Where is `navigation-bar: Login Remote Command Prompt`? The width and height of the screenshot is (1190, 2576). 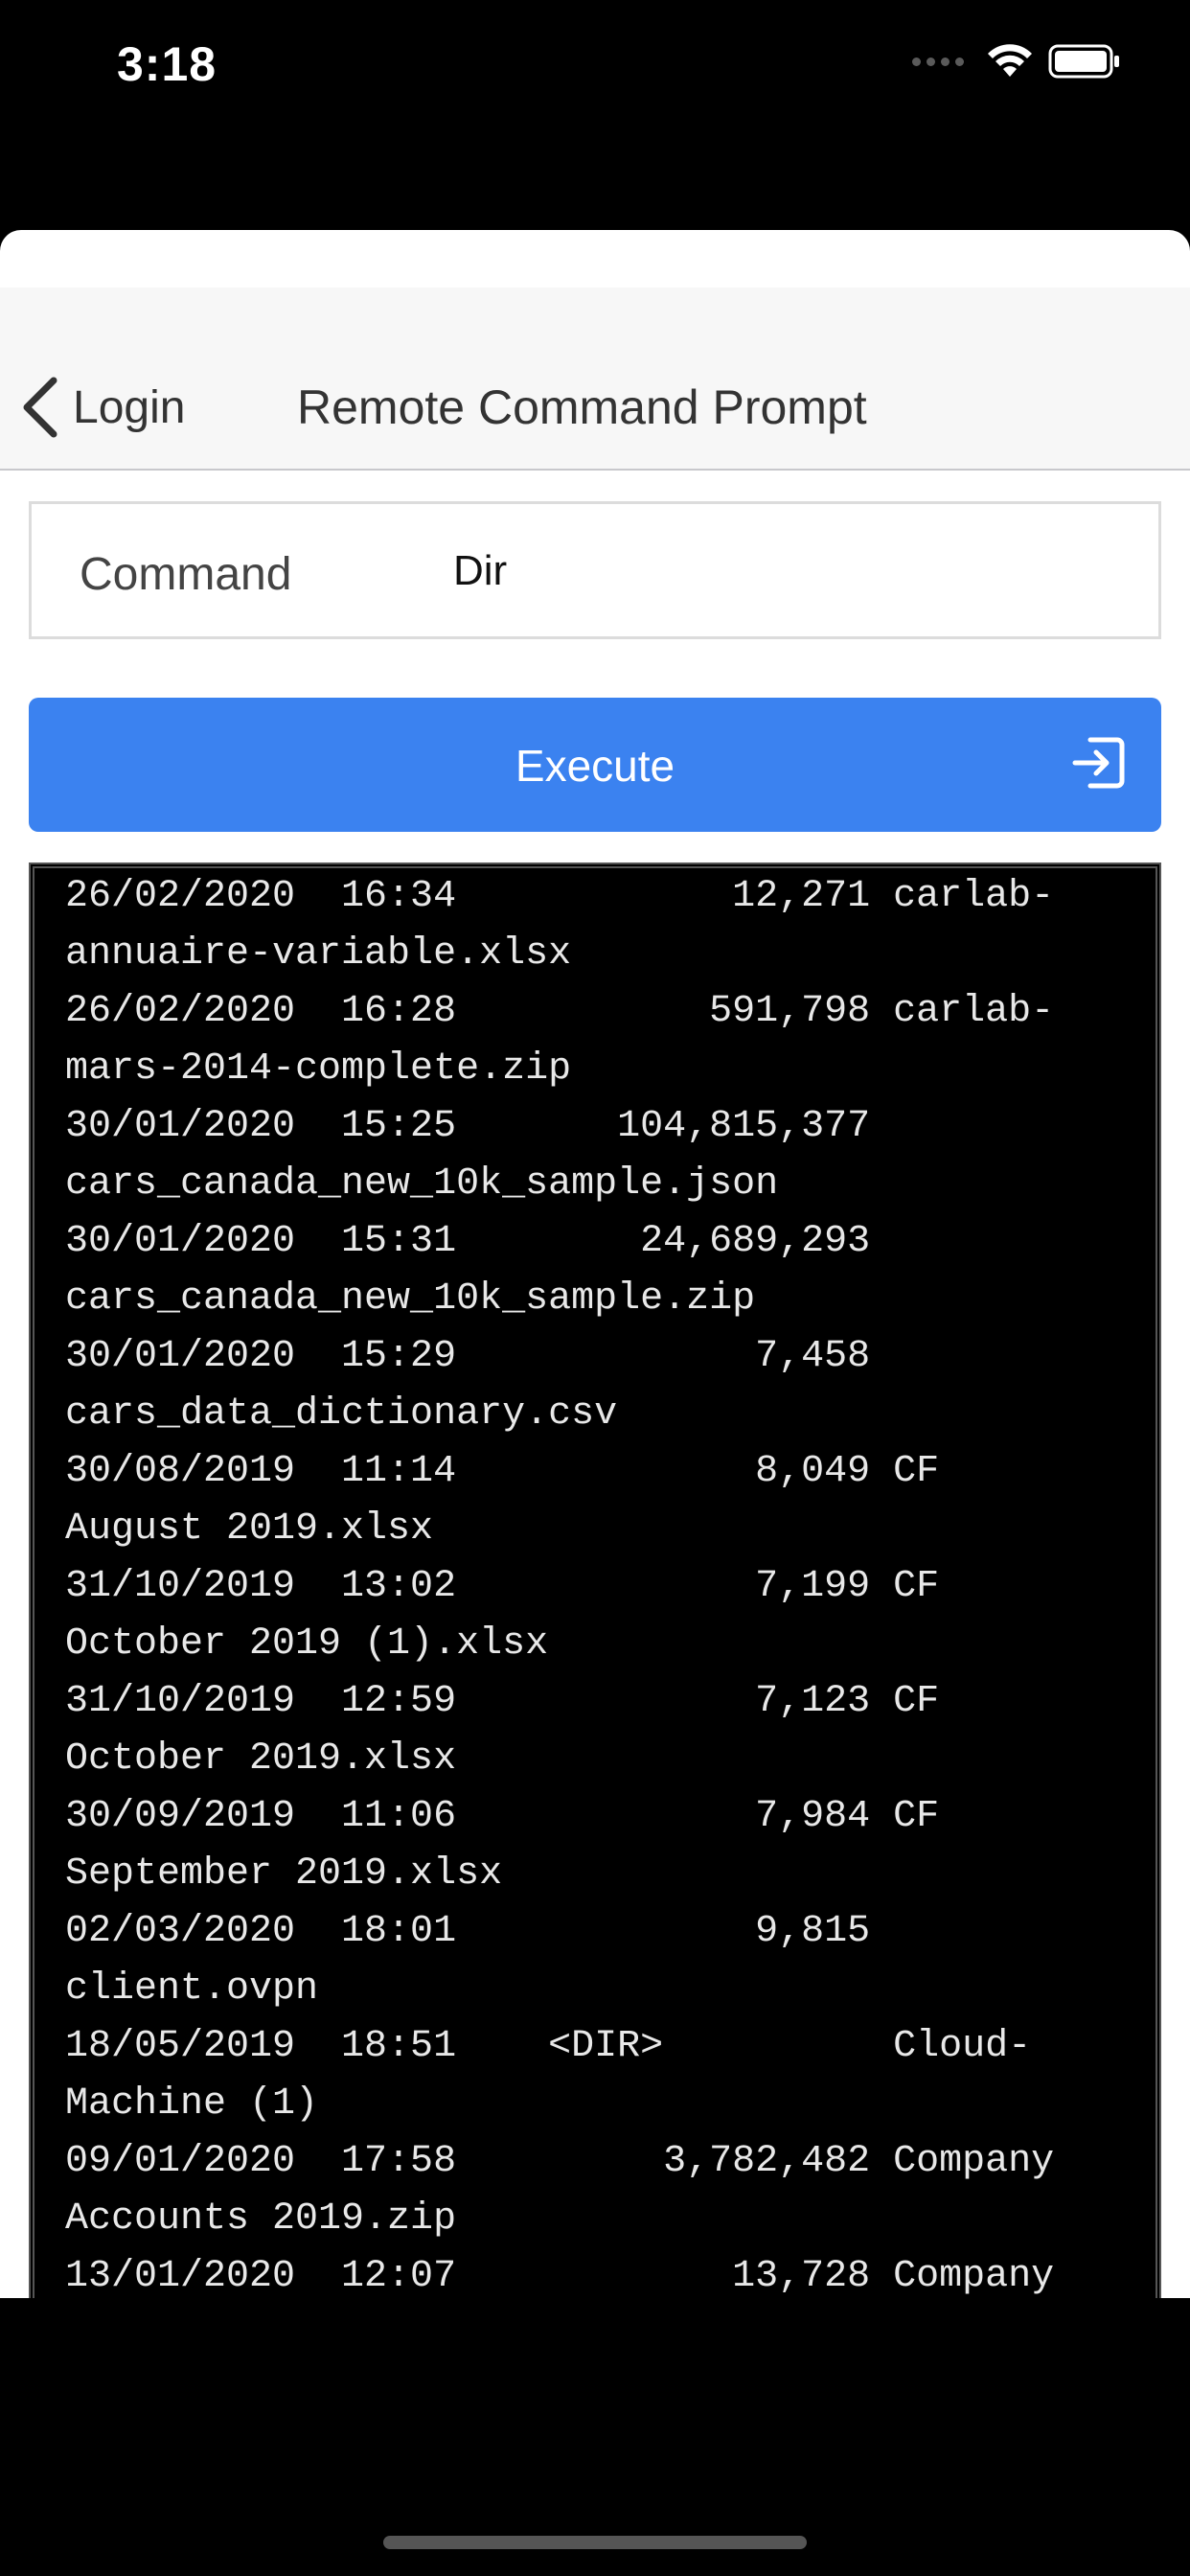 navigation-bar: Login Remote Command Prompt is located at coordinates (595, 379).